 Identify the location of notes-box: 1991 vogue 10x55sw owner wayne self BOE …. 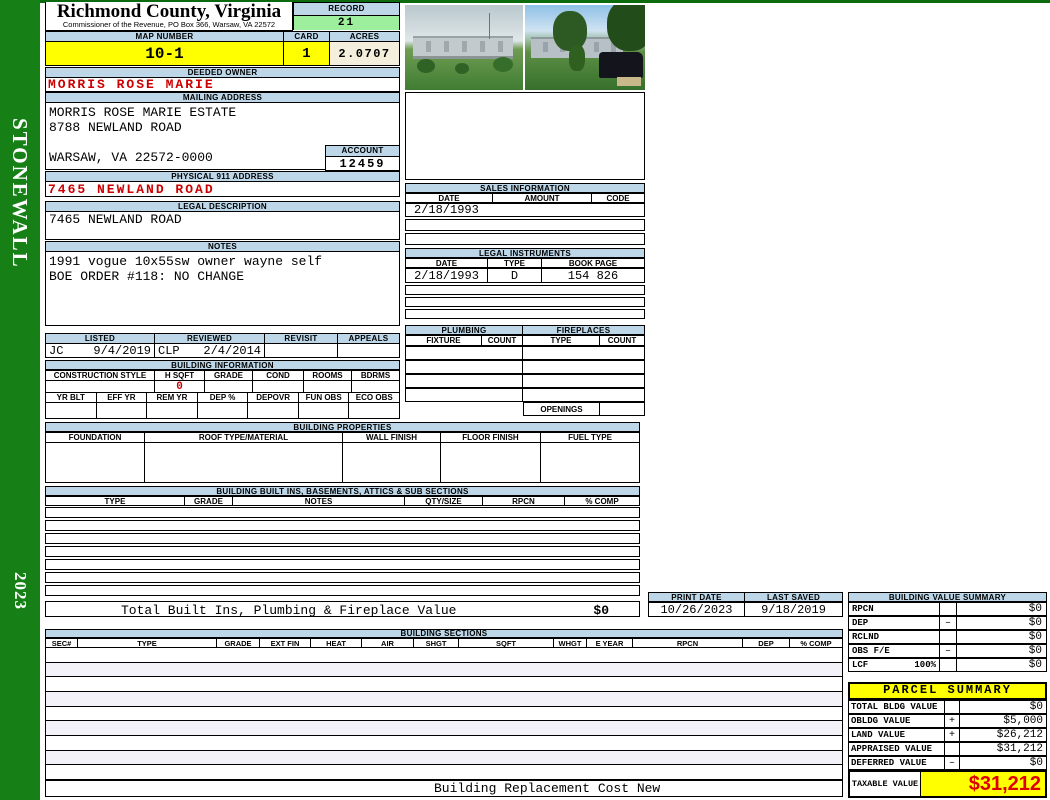
(222, 288).